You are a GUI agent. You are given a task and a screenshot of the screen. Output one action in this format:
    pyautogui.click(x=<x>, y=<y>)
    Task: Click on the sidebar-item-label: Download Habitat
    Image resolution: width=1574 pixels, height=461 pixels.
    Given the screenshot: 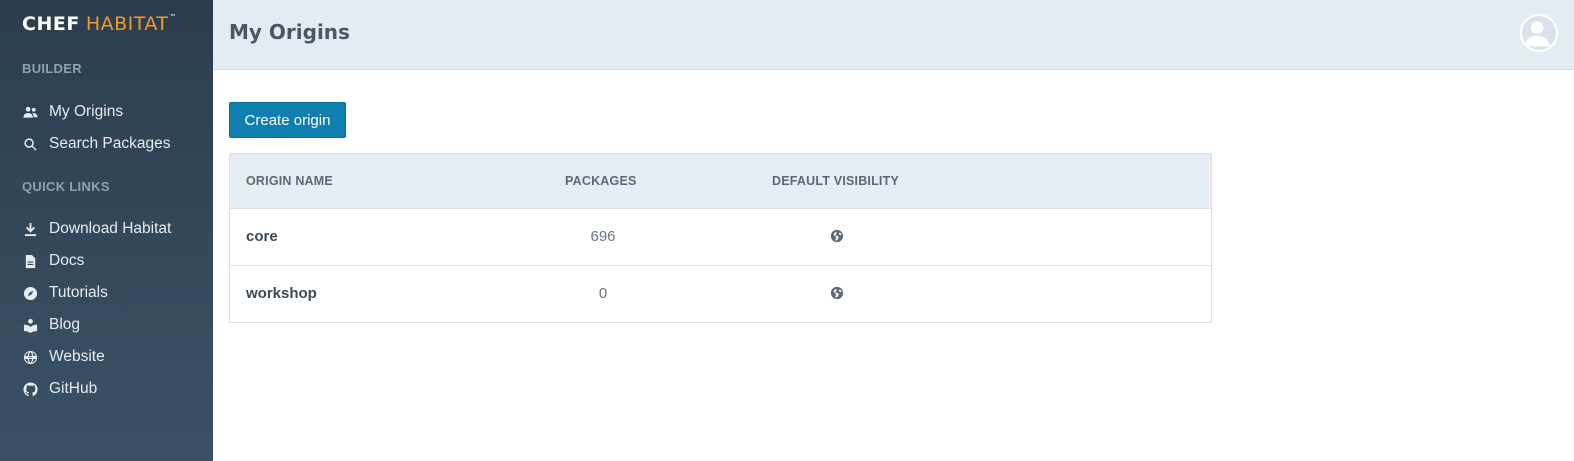 What is the action you would take?
    pyautogui.click(x=110, y=228)
    